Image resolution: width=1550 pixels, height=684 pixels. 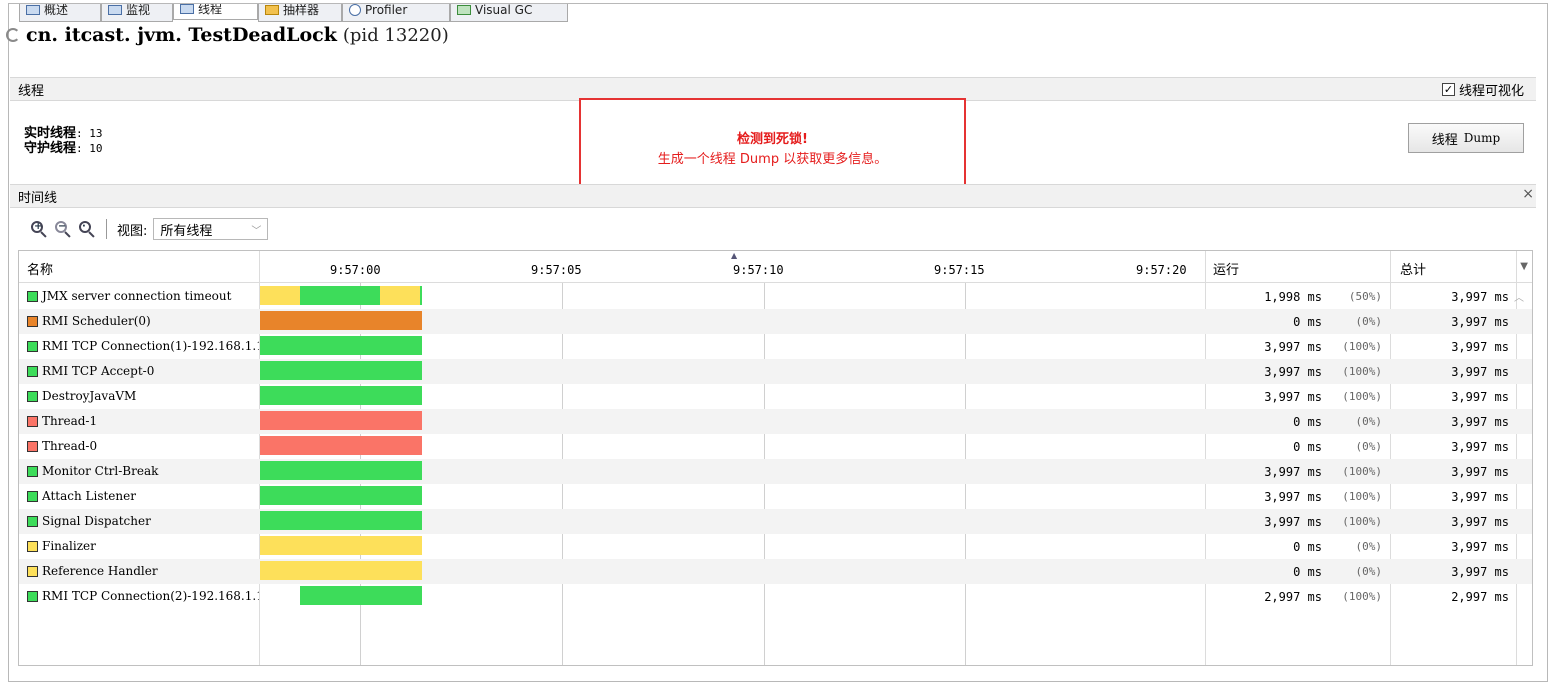 What do you see at coordinates (149, 229) in the screenshot?
I see `timeline-toolbar: + − · 视图: 所有线程 ﹀` at bounding box center [149, 229].